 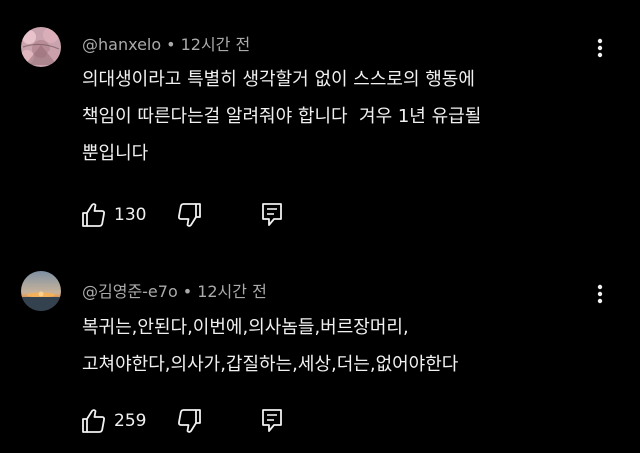 I want to click on comment-author: @김영준-e7o, so click(x=130, y=291).